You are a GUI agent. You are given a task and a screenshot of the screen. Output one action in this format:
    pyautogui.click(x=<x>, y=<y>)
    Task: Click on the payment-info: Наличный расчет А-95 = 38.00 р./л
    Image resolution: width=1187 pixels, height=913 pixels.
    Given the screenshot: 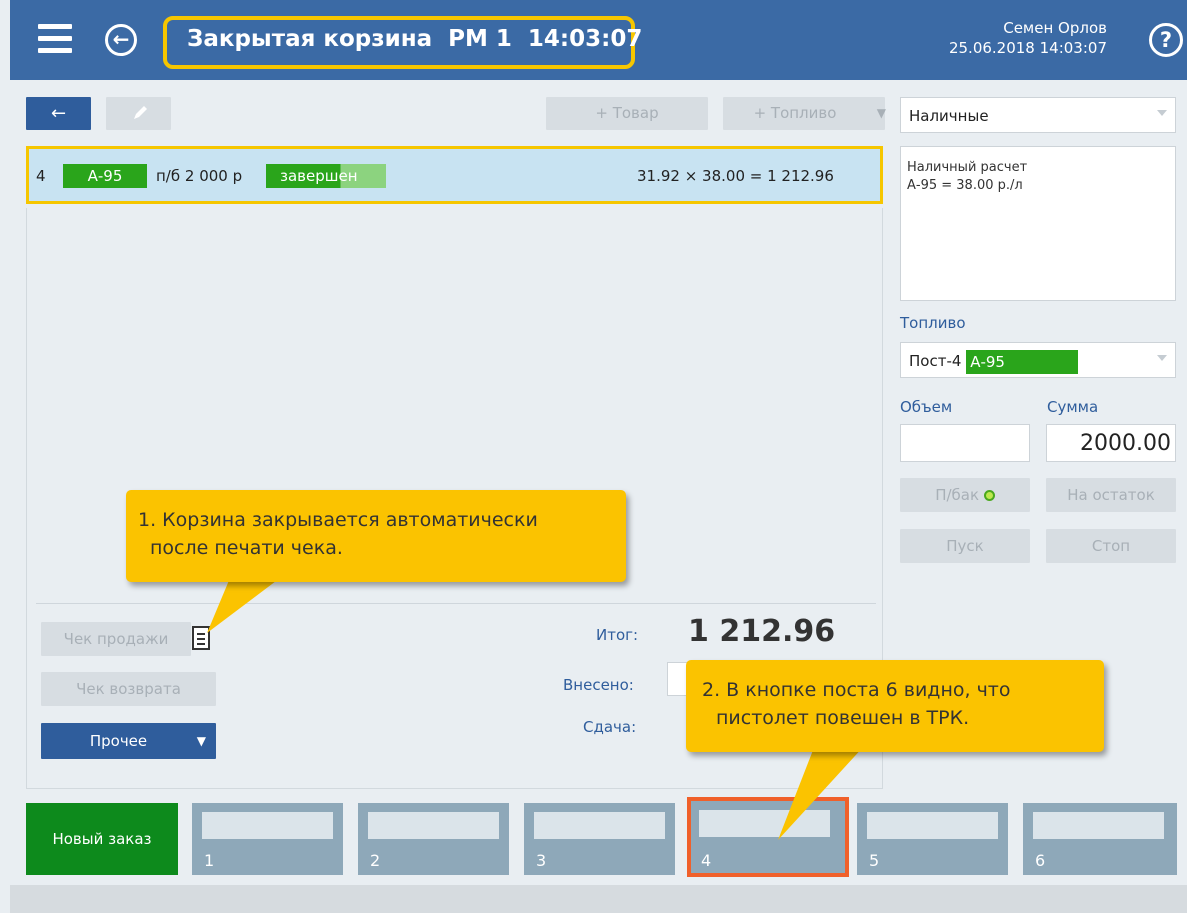 What is the action you would take?
    pyautogui.click(x=1038, y=223)
    